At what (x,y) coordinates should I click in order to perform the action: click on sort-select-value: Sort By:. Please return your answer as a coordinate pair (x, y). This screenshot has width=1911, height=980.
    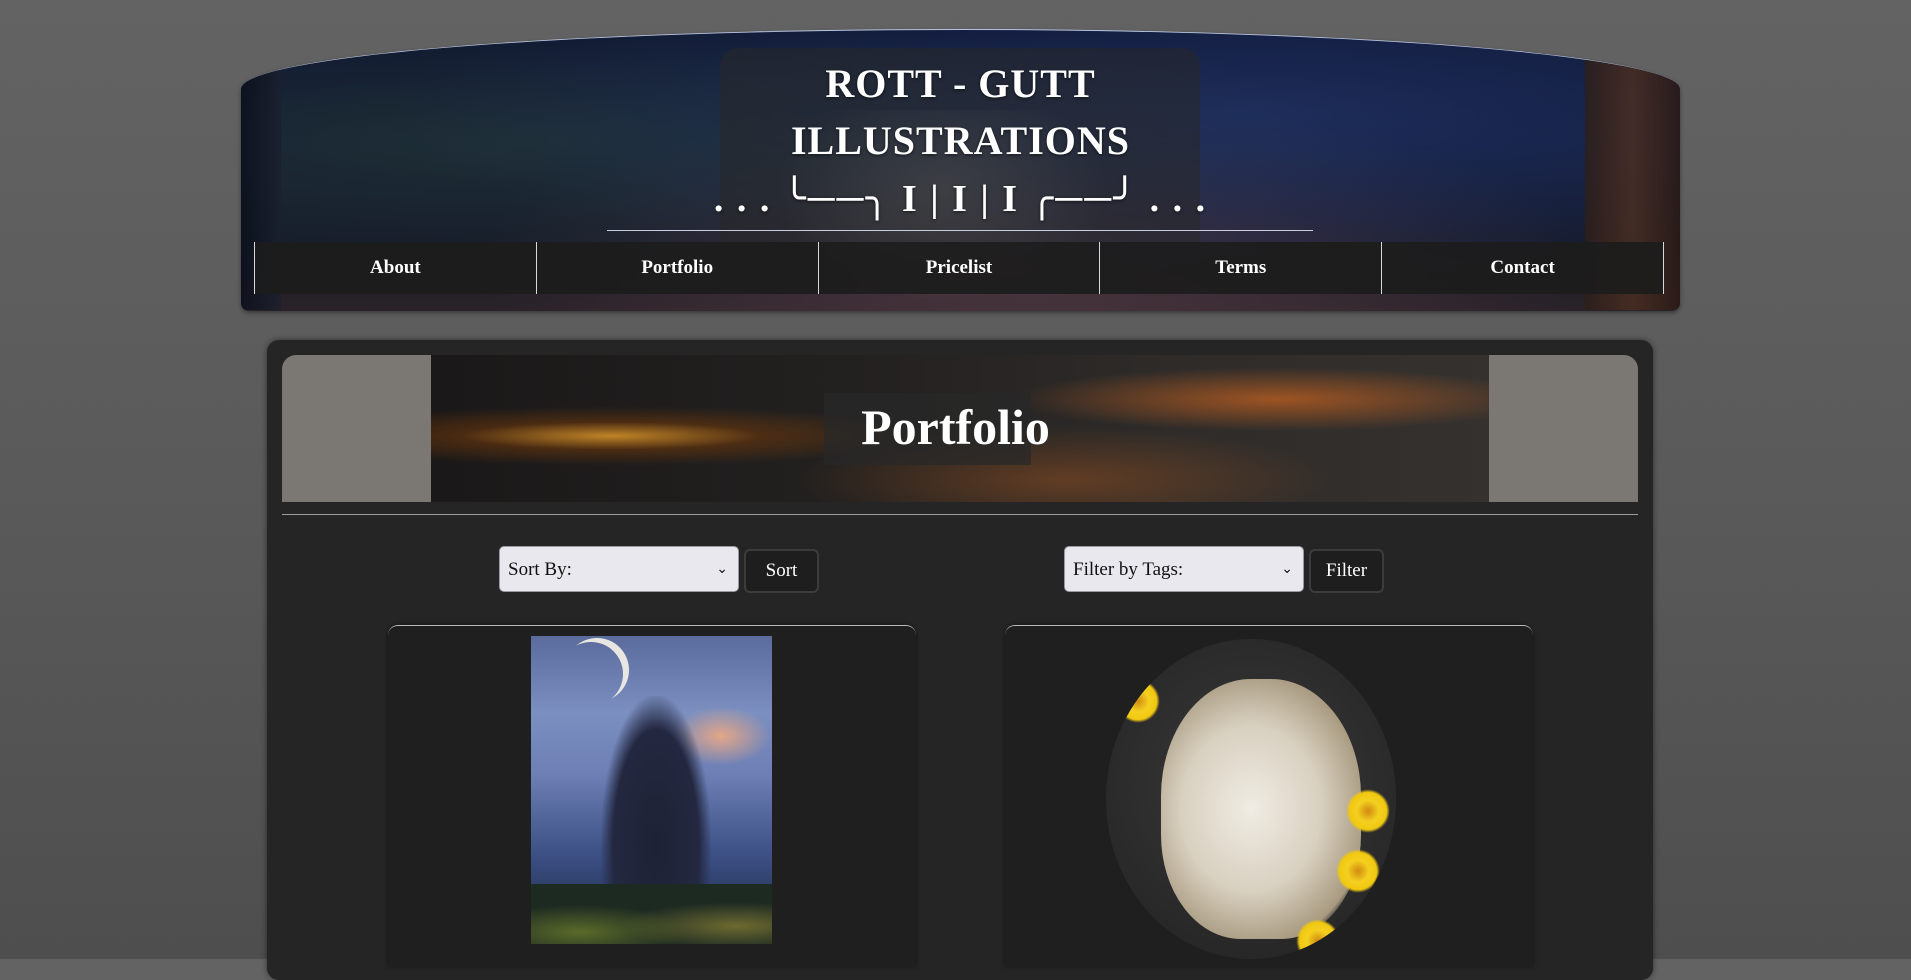
    Looking at the image, I should click on (540, 569).